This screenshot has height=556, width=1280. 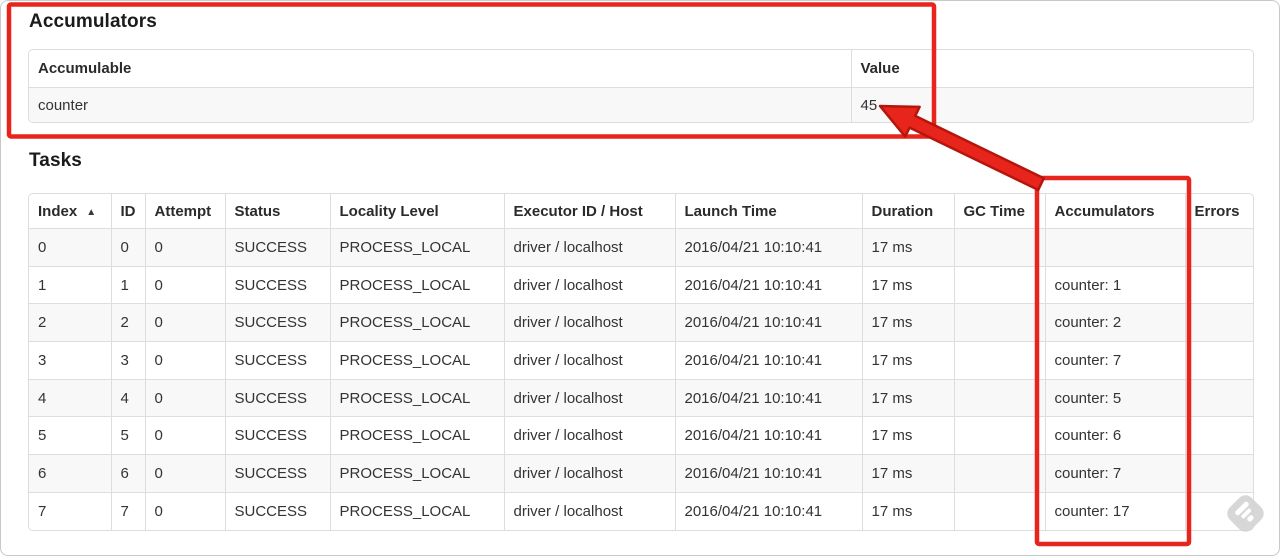 I want to click on table-row: counter 45, so click(x=641, y=104).